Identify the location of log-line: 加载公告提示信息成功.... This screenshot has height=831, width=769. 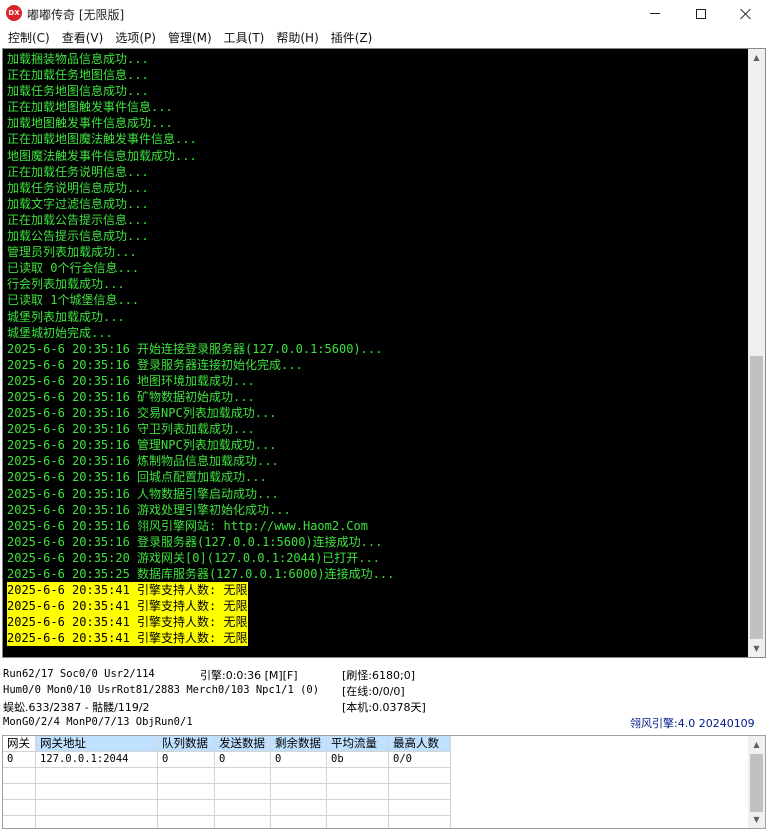
(78, 236).